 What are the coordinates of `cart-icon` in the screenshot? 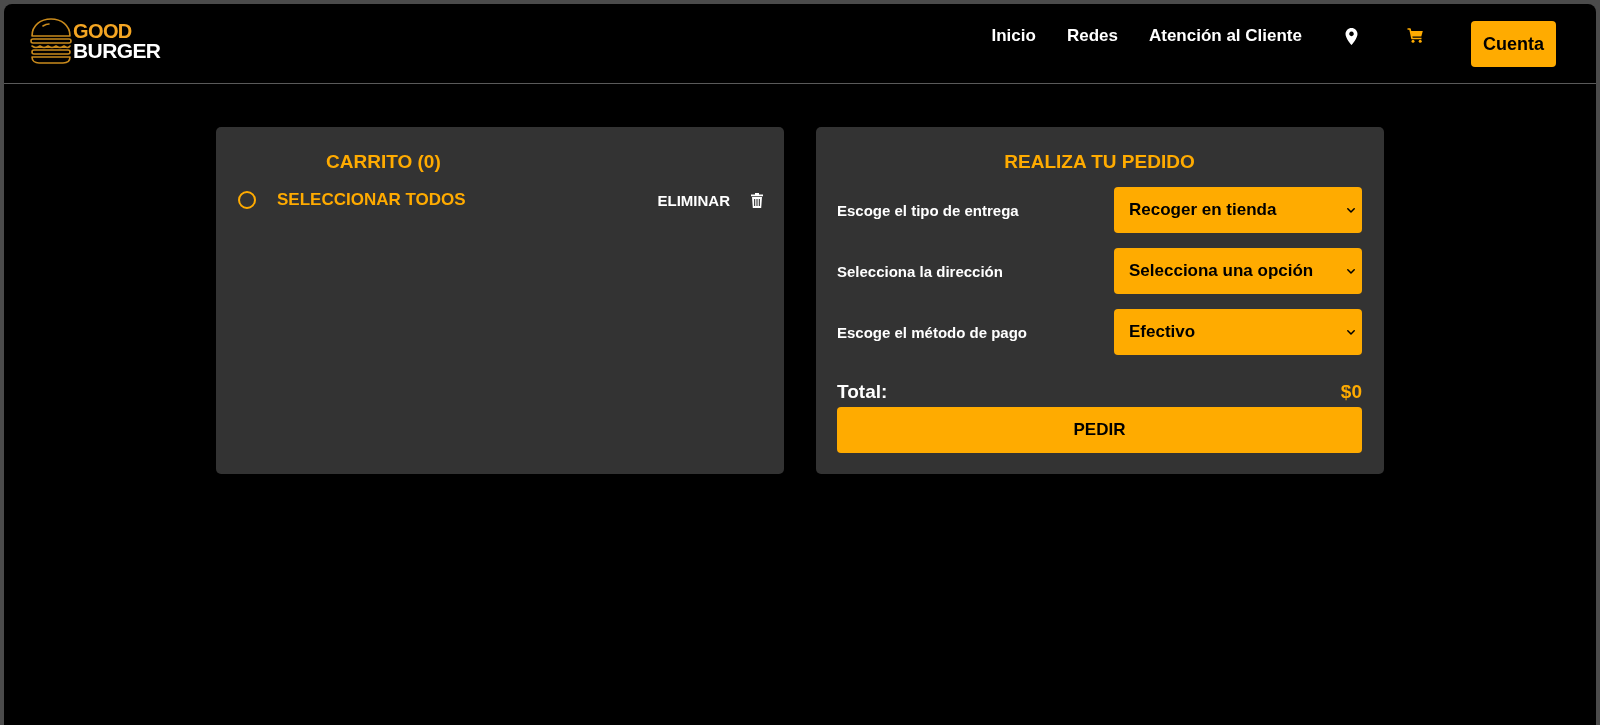 It's located at (1415, 35).